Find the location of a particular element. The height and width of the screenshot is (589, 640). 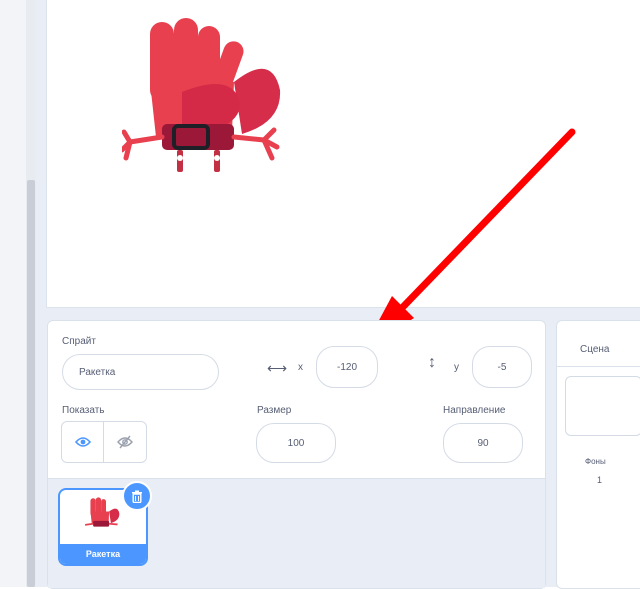

direction-value: 90 is located at coordinates (483, 443).